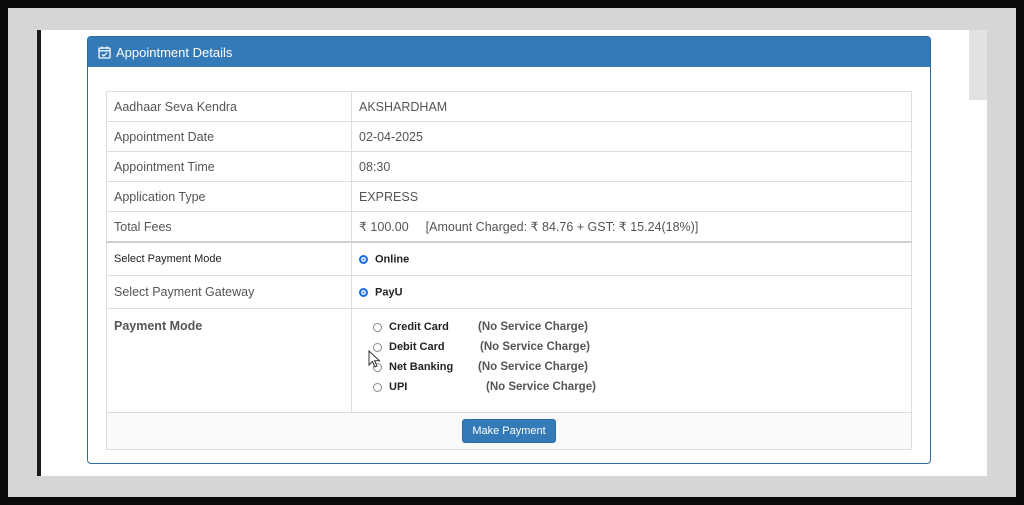  Describe the element at coordinates (434, 347) in the screenshot. I see `debit-card-label: Debit Card` at that location.